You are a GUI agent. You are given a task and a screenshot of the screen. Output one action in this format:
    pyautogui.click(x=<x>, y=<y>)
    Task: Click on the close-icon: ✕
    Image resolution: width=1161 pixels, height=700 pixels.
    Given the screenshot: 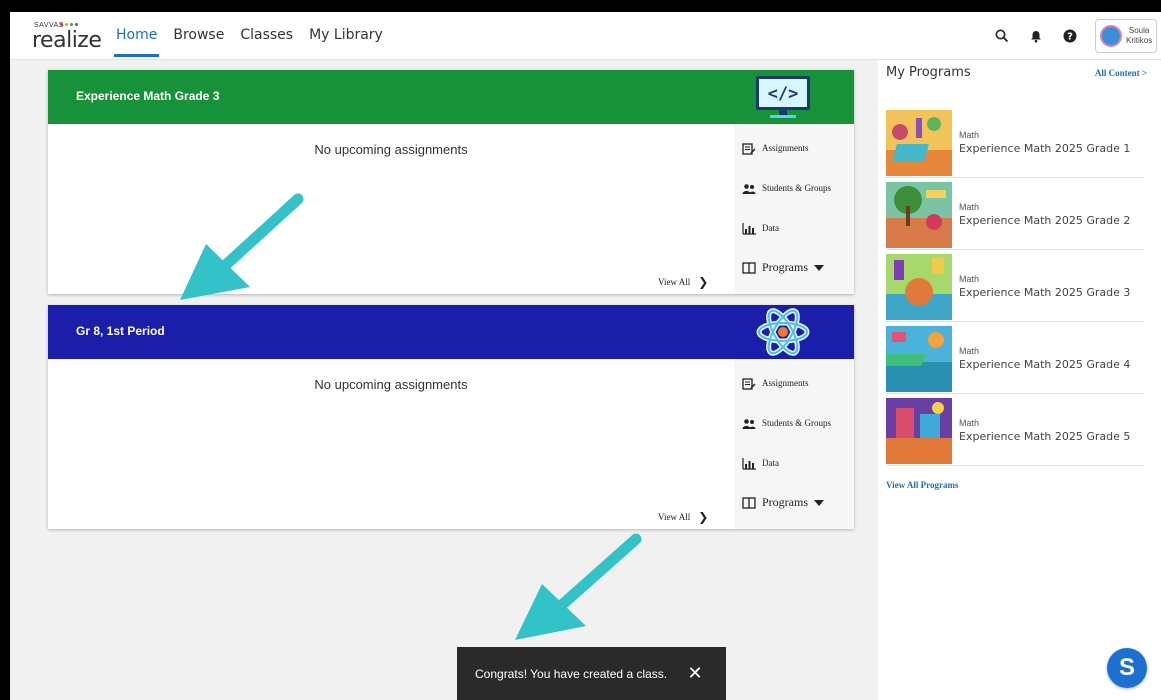 What is the action you would take?
    pyautogui.click(x=695, y=673)
    